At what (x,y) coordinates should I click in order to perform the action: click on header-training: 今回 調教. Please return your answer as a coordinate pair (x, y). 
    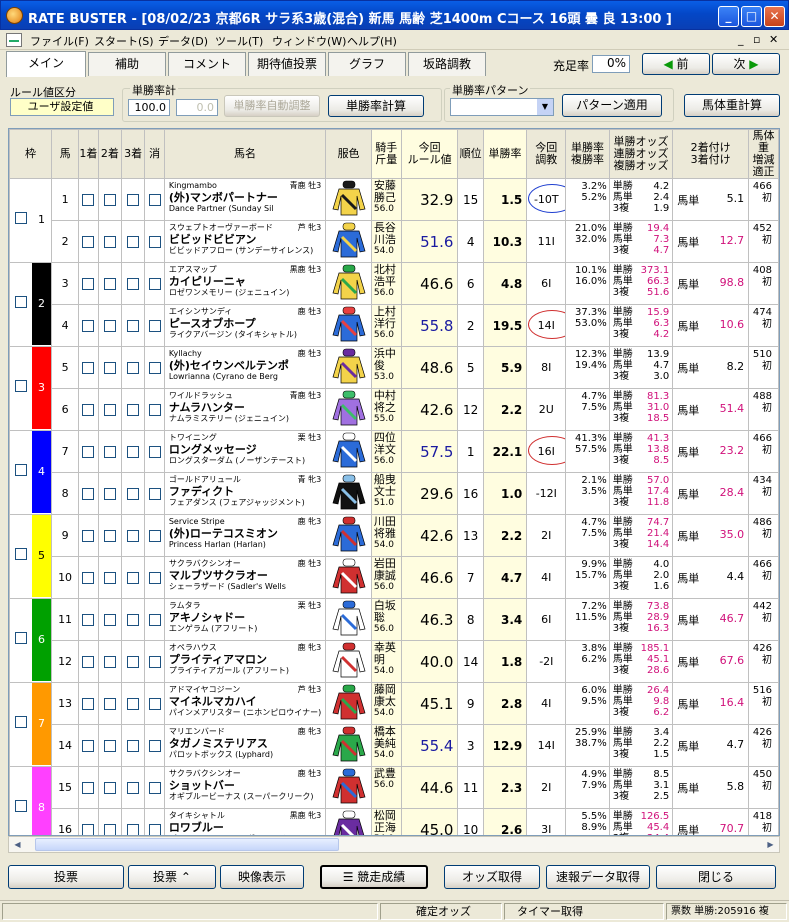
    Looking at the image, I should click on (546, 154).